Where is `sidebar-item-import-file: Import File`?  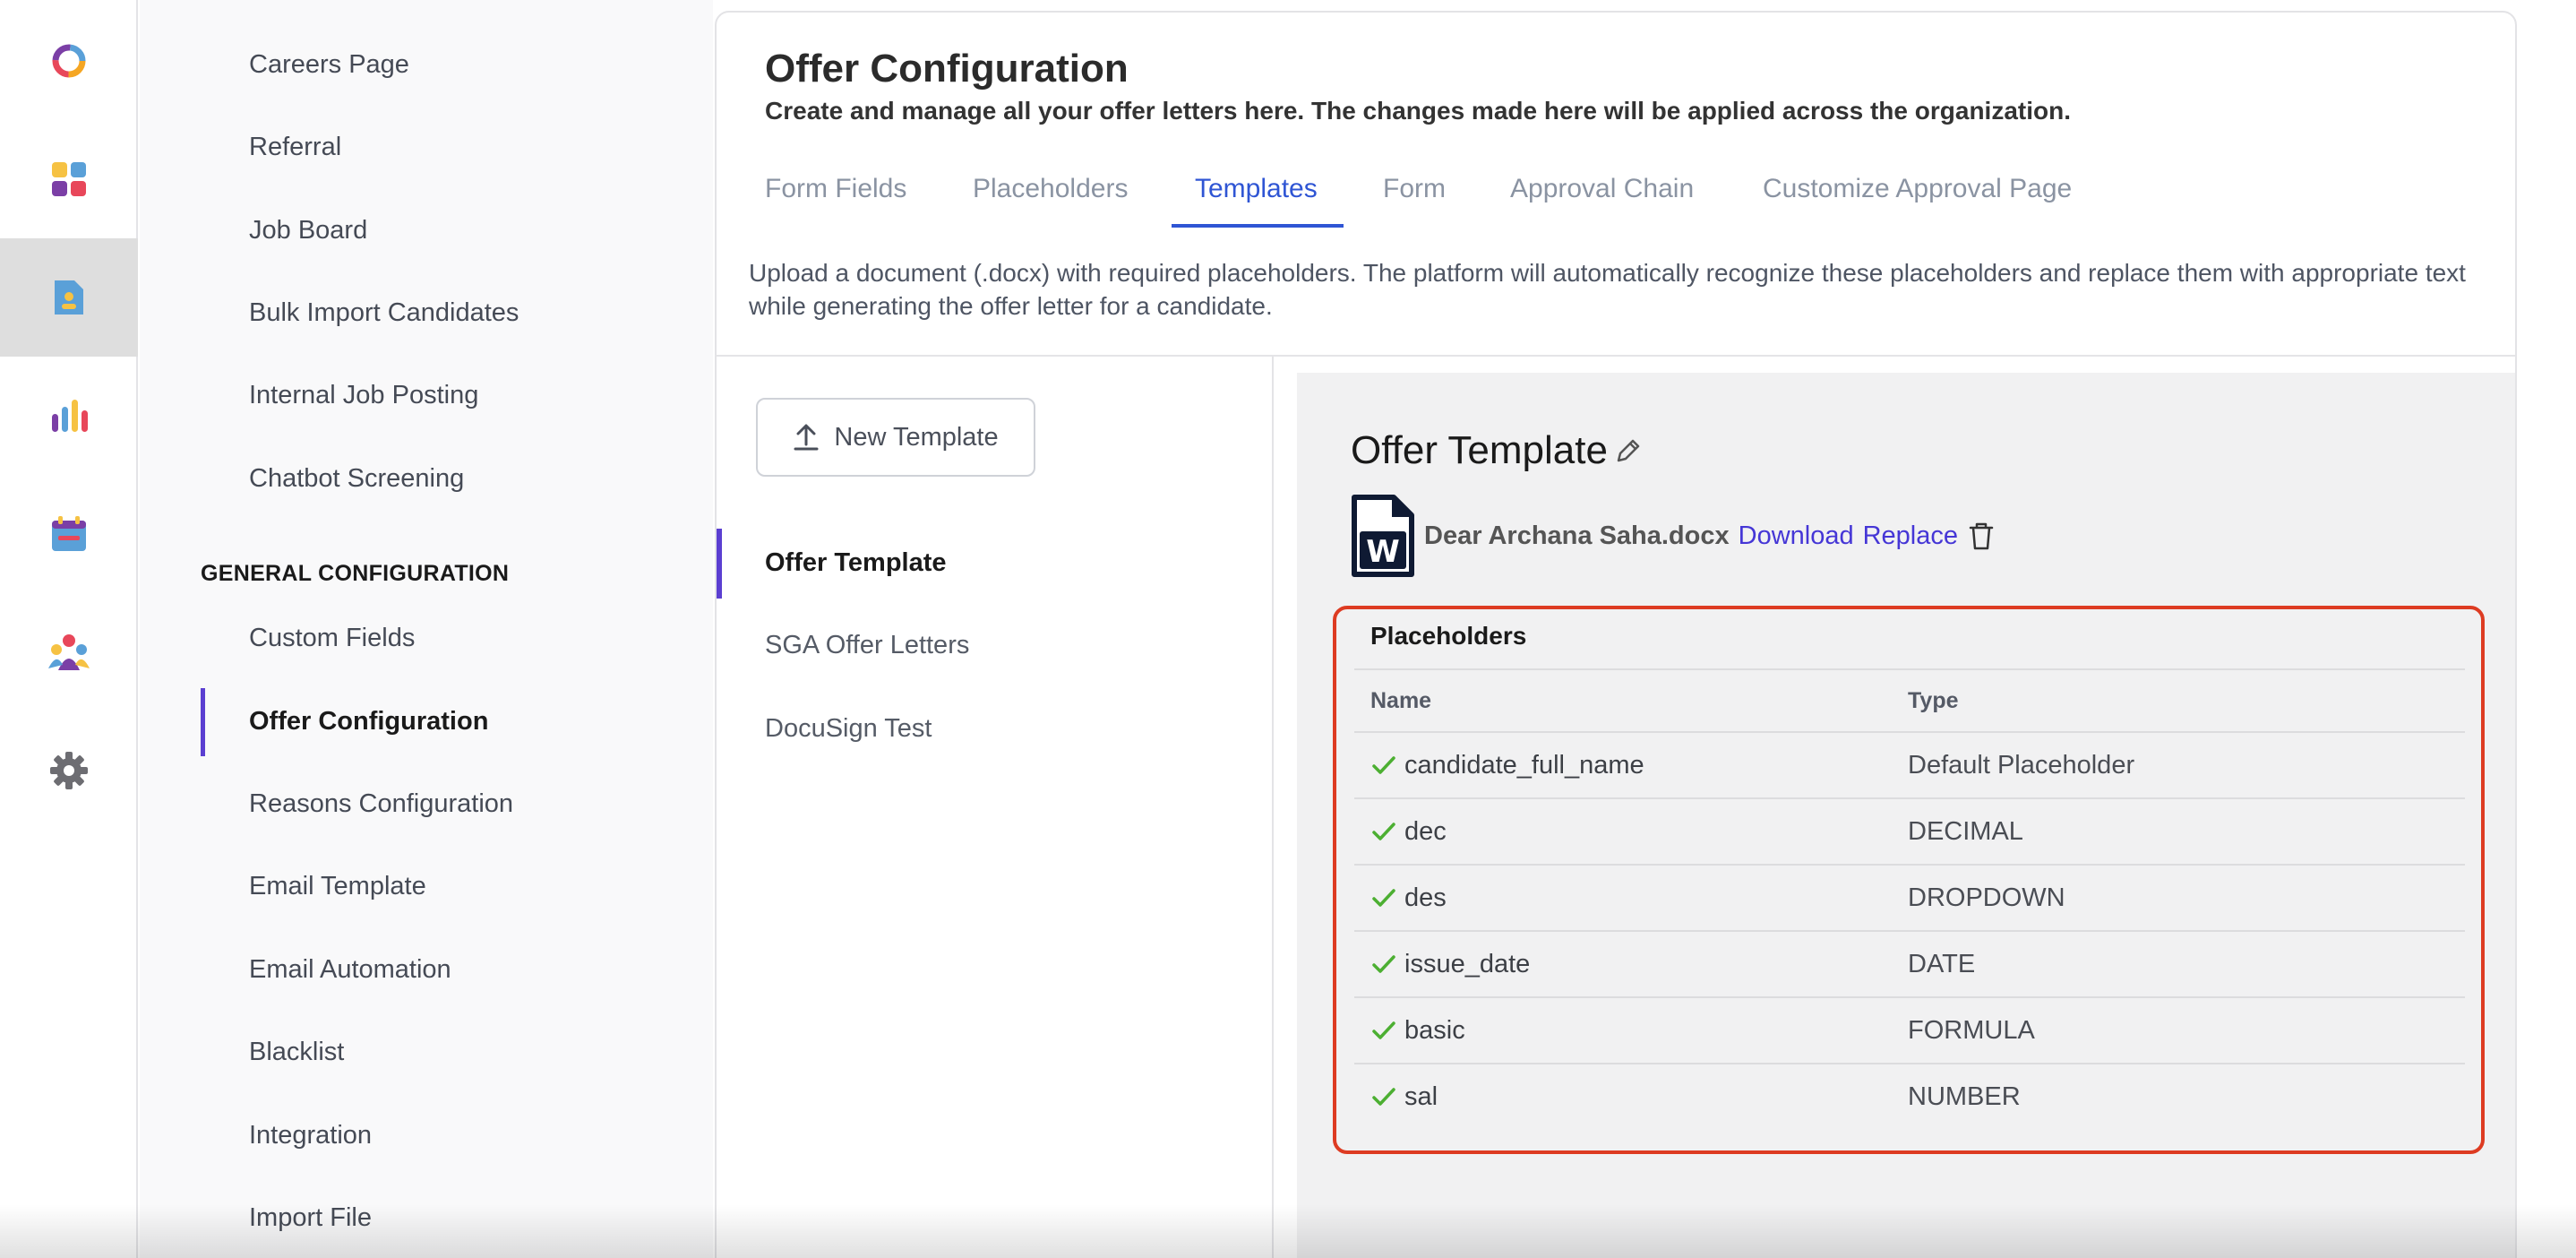 sidebar-item-import-file: Import File is located at coordinates (310, 1218).